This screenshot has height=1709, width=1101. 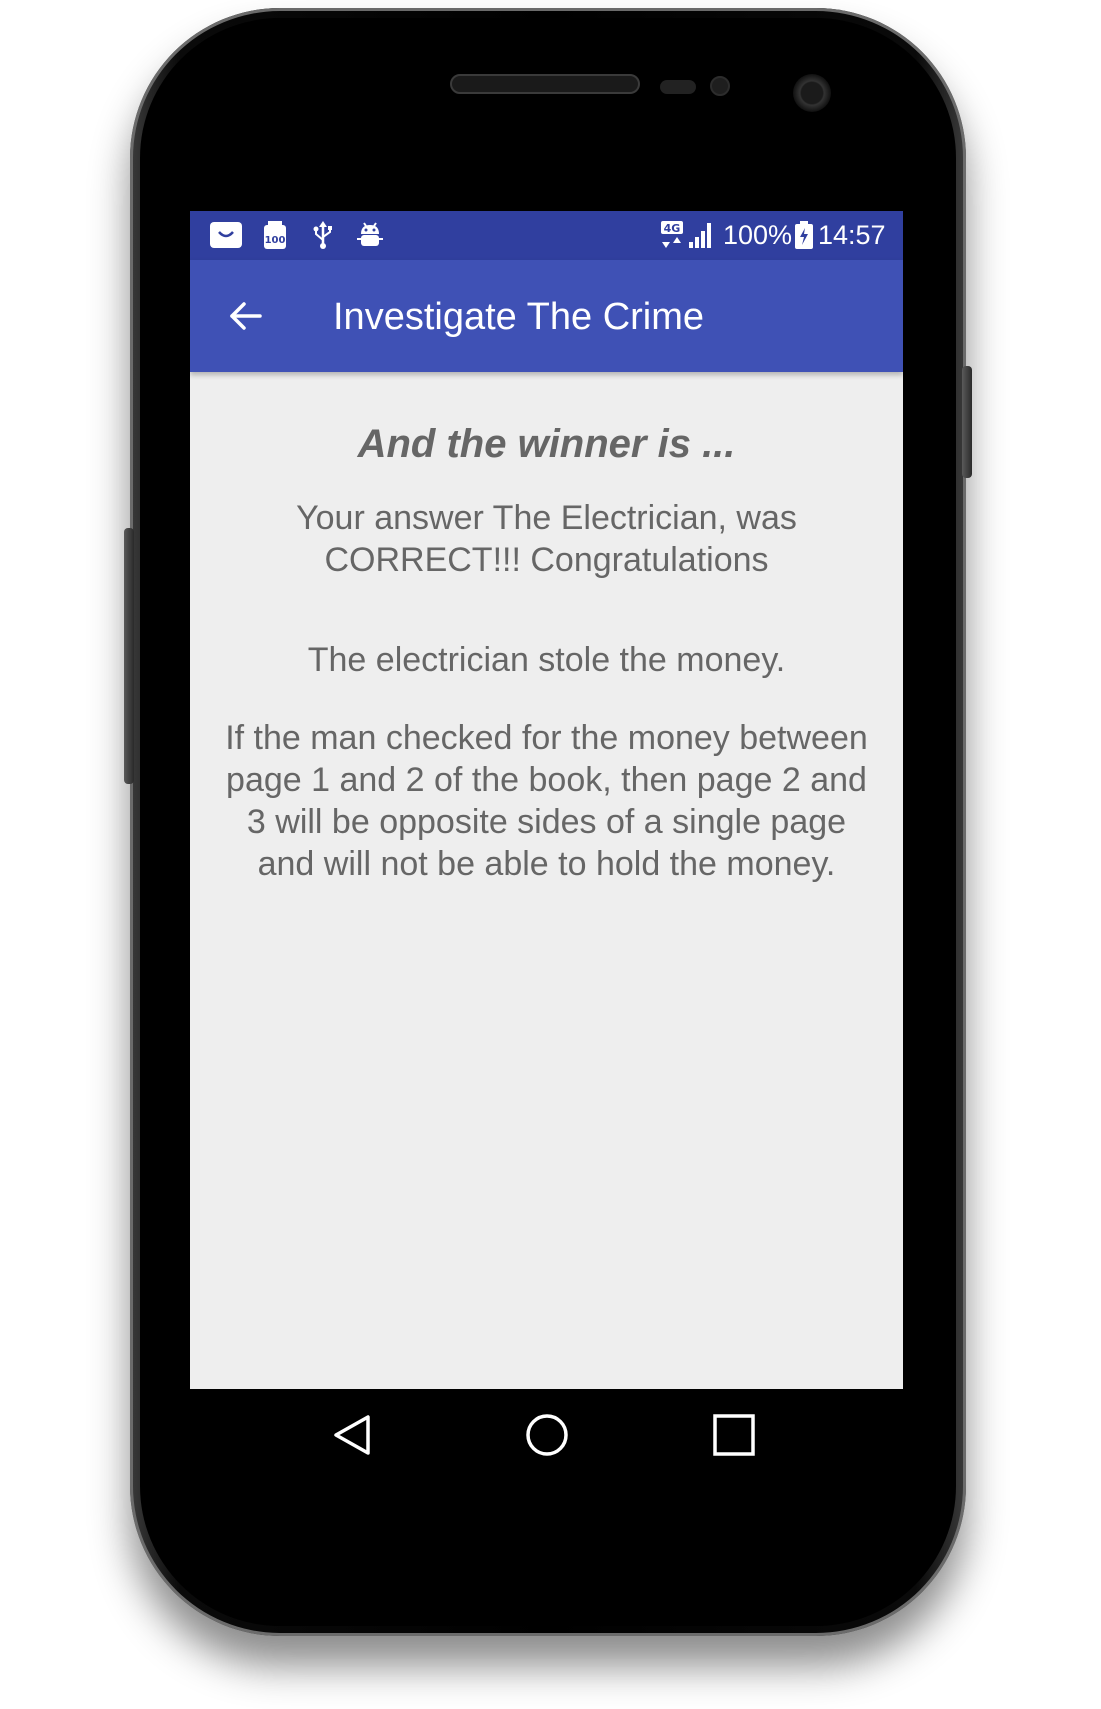 I want to click on nav-recents-button, so click(x=734, y=1435).